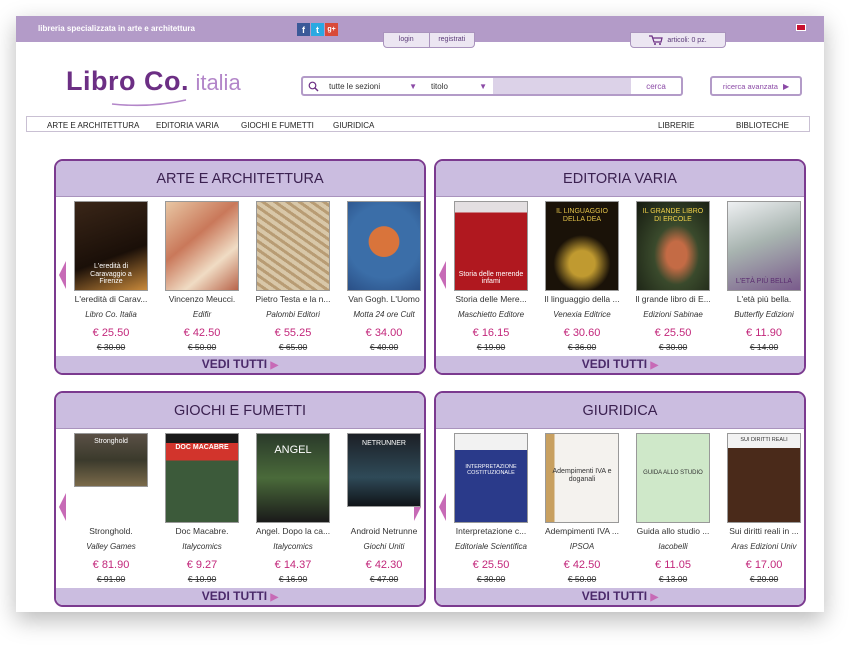 The width and height of the screenshot is (863, 650). Describe the element at coordinates (111, 579) in the screenshot. I see `product-old-price: € 91.00` at that location.